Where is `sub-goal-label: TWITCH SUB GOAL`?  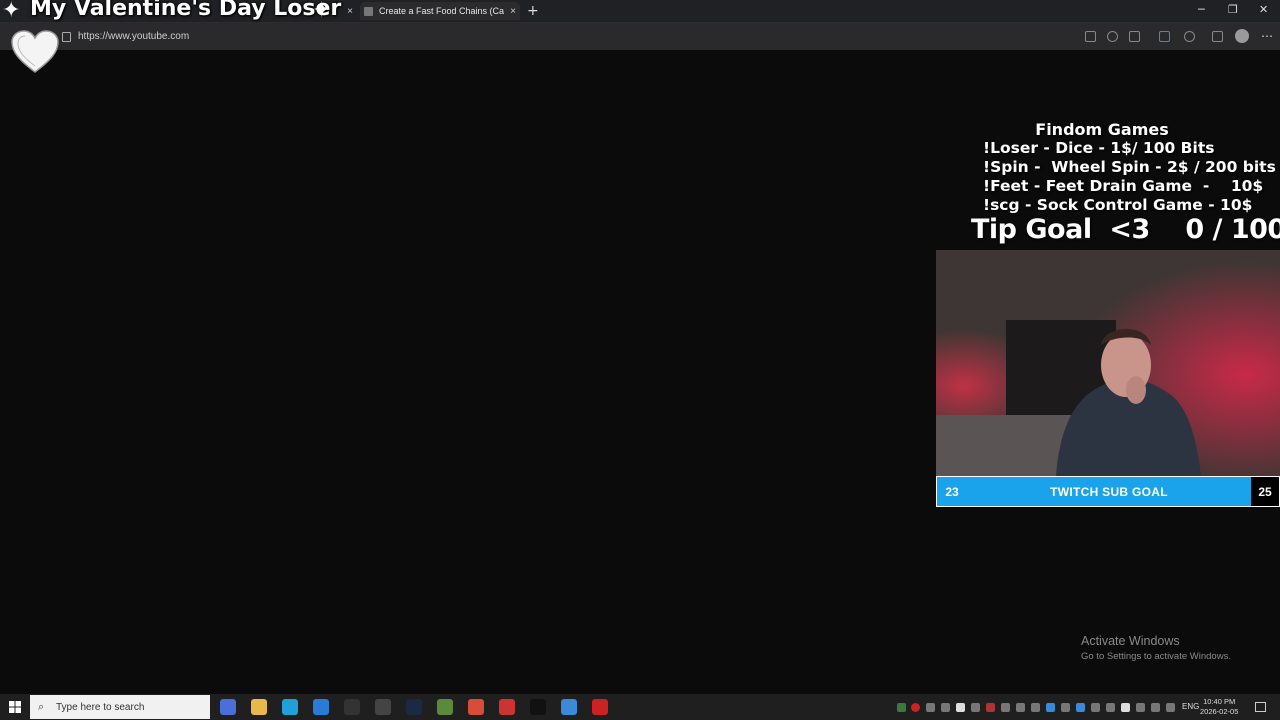 sub-goal-label: TWITCH SUB GOAL is located at coordinates (1109, 491).